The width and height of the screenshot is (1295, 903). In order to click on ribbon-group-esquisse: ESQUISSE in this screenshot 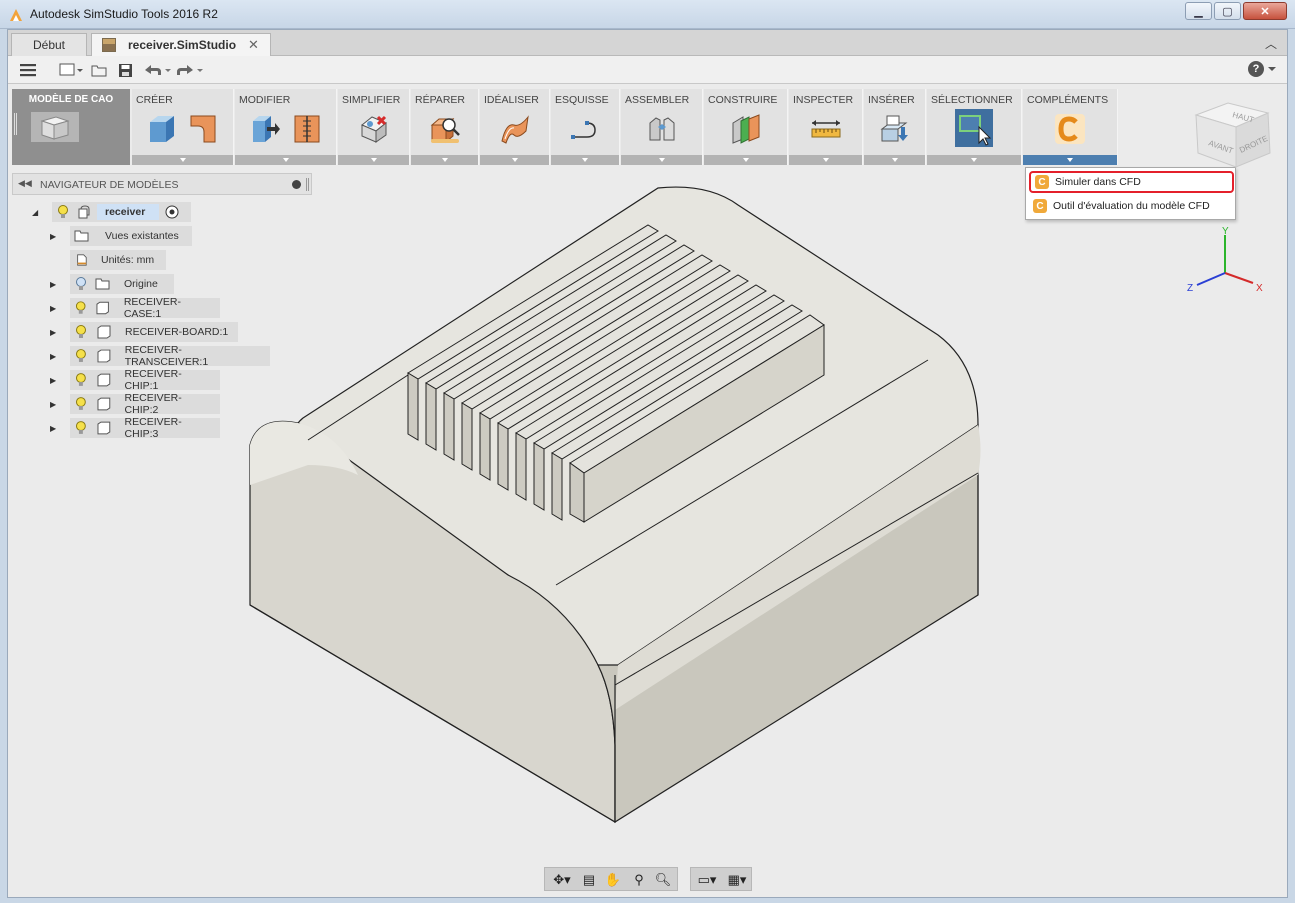, I will do `click(585, 127)`.